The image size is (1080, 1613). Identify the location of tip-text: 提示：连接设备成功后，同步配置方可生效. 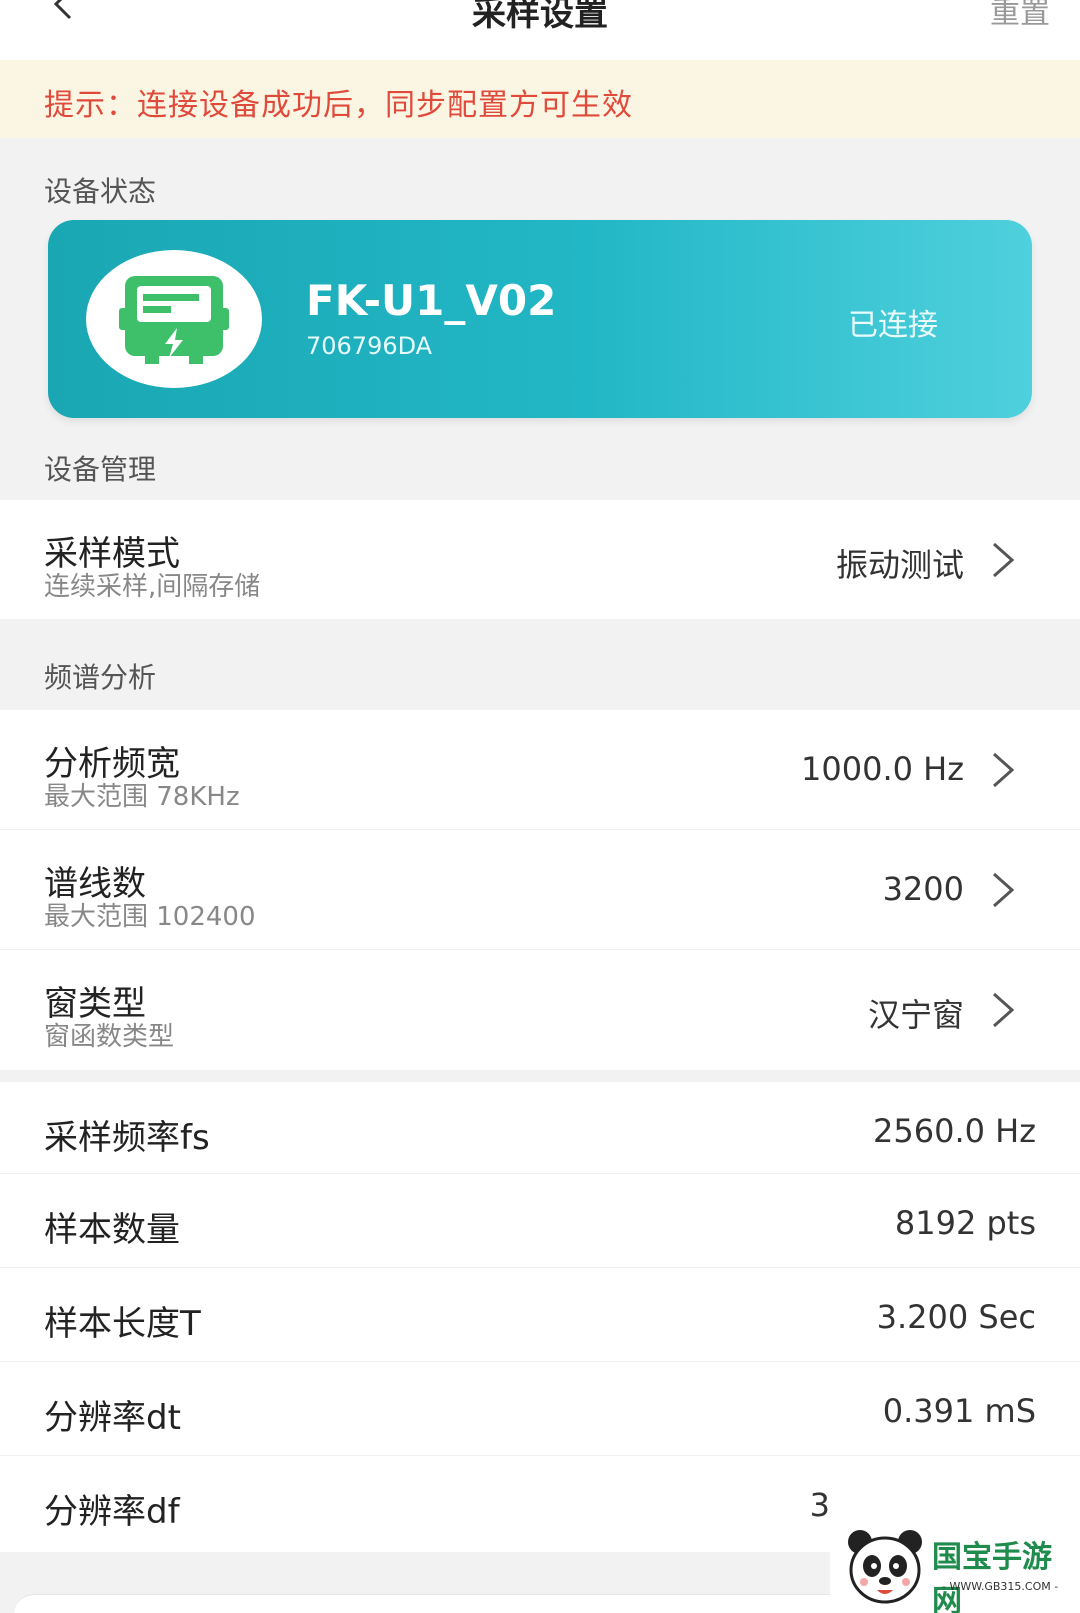
(338, 105).